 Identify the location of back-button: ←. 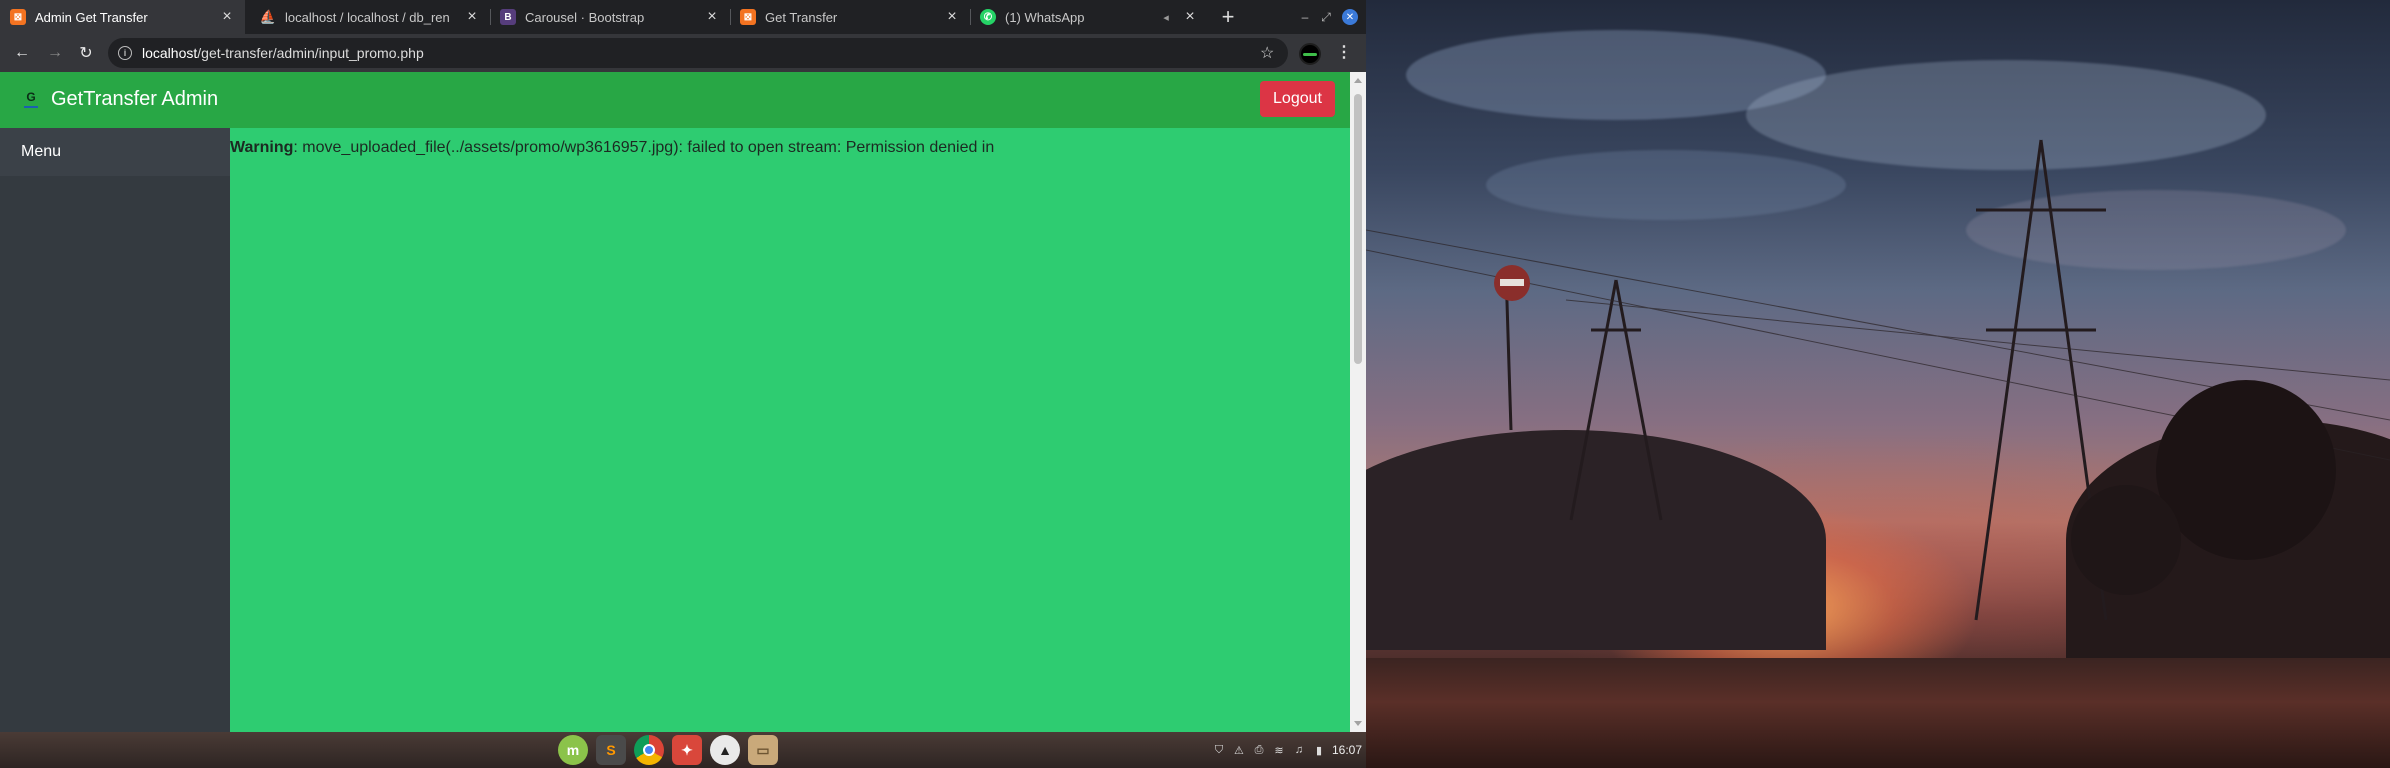
(22, 53).